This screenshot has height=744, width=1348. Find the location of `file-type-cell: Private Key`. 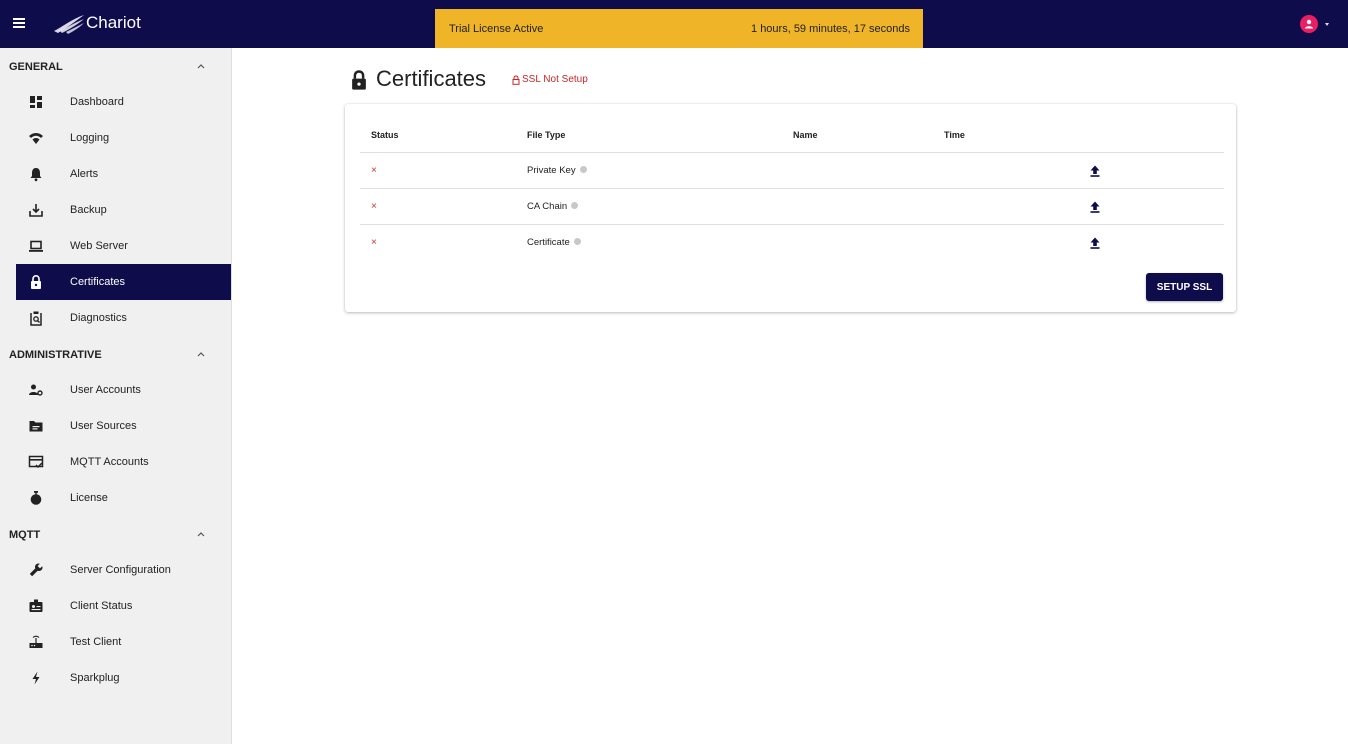

file-type-cell: Private Key is located at coordinates (557, 170).